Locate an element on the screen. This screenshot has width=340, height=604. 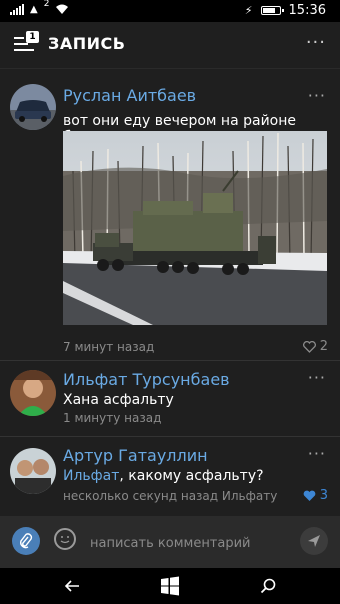
system-nav-bar is located at coordinates (170, 586).